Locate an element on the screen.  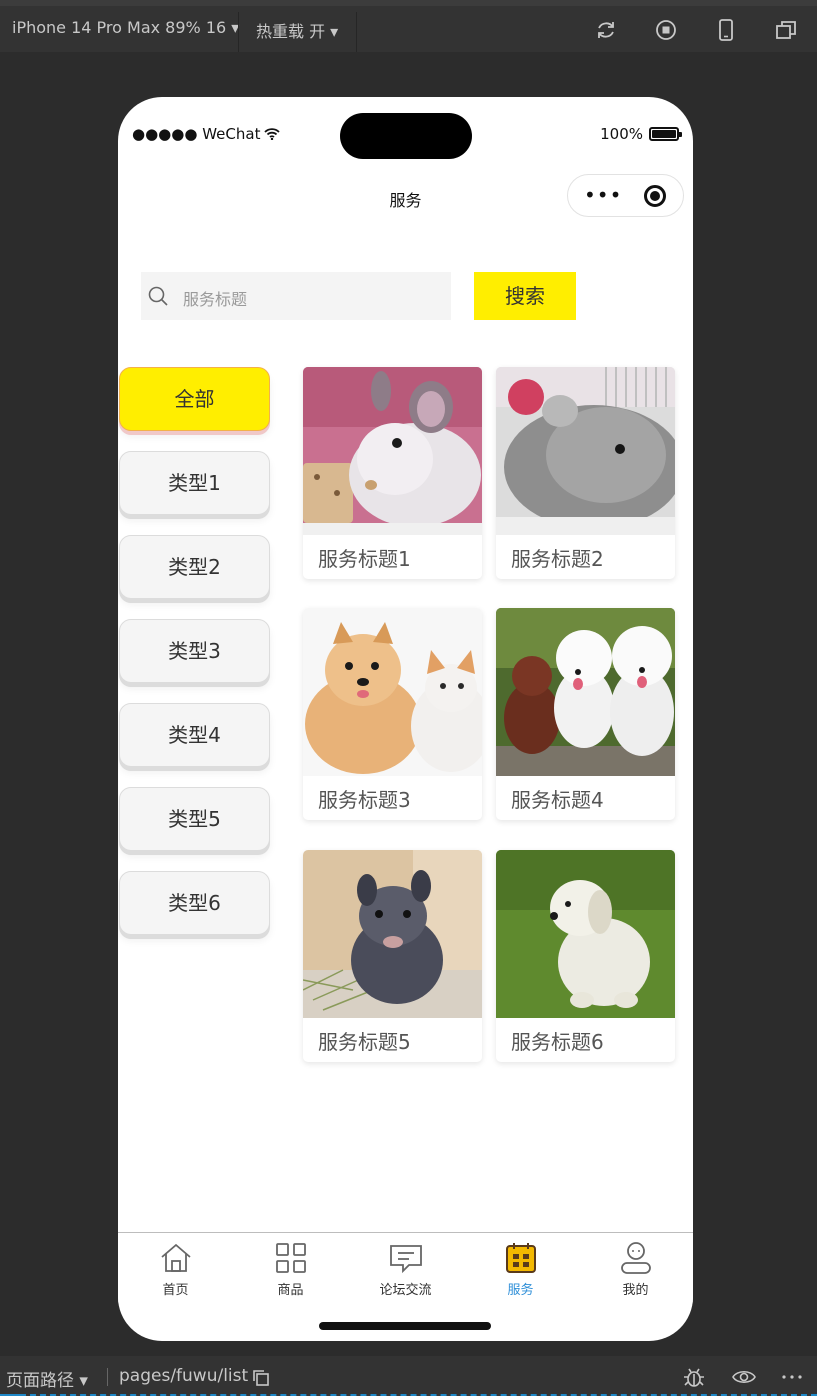
dynamic-island is located at coordinates (406, 136).